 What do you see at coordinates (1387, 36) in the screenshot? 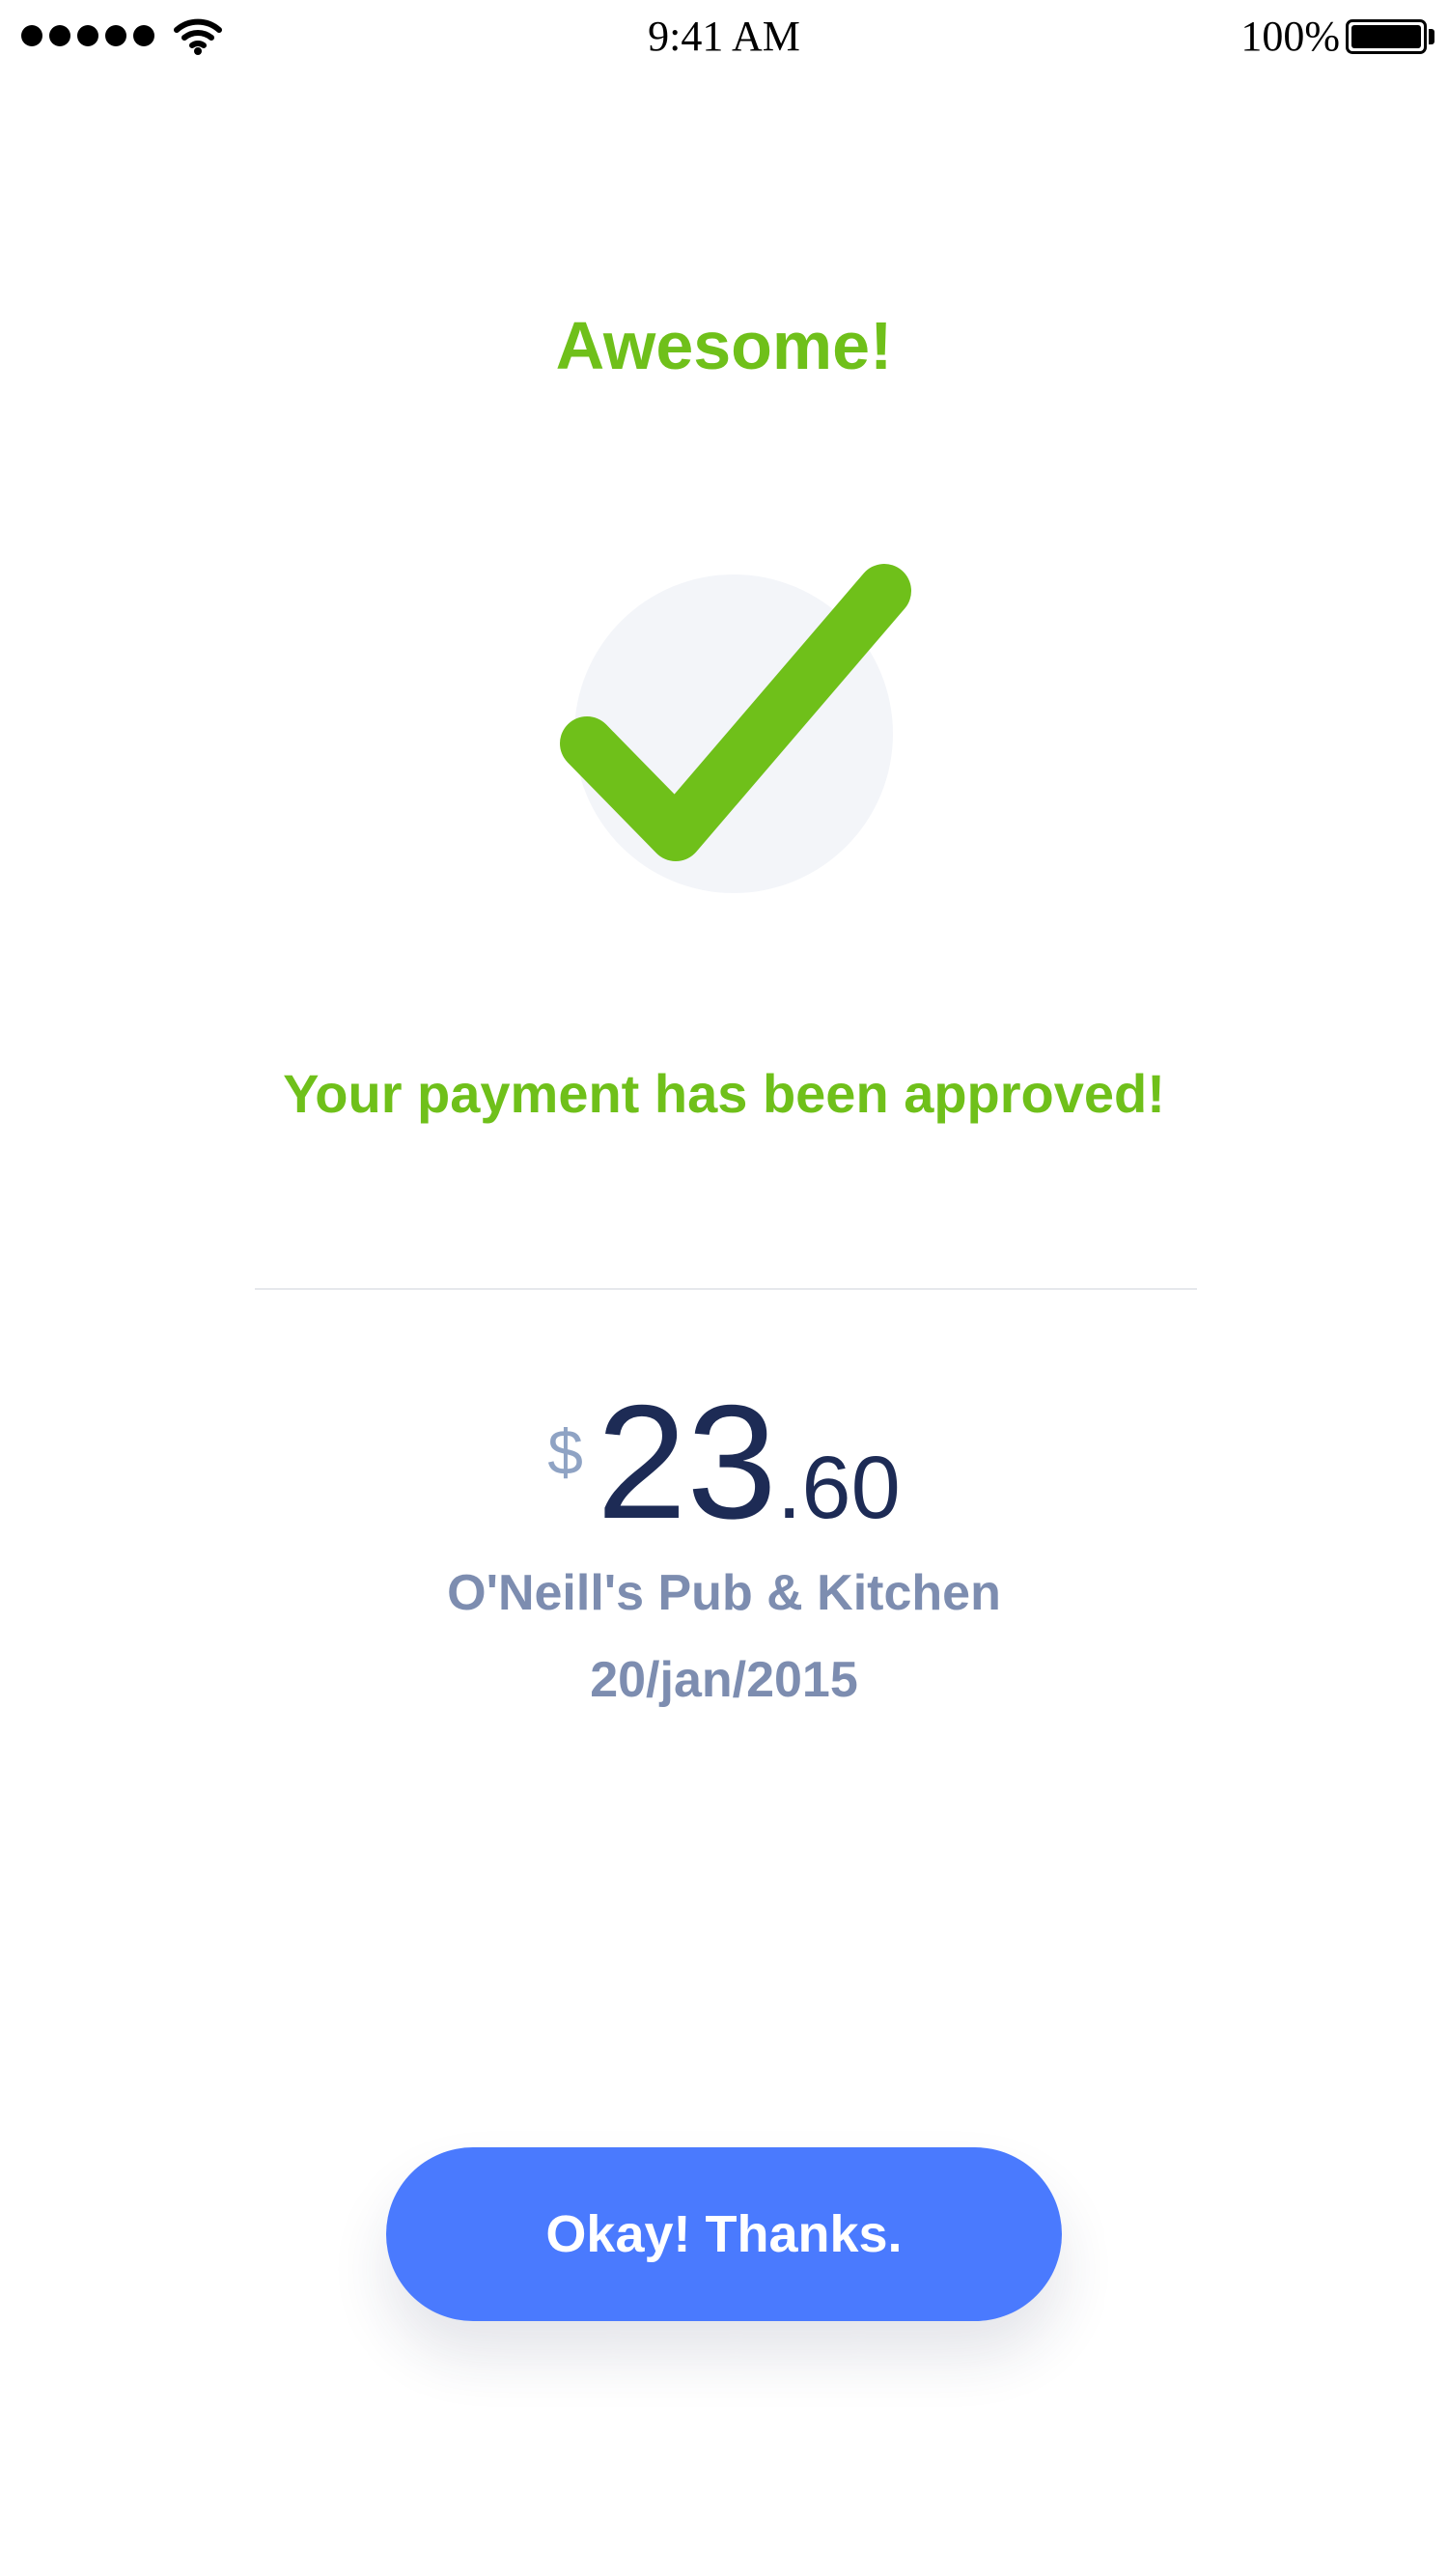
I see `battery-icon` at bounding box center [1387, 36].